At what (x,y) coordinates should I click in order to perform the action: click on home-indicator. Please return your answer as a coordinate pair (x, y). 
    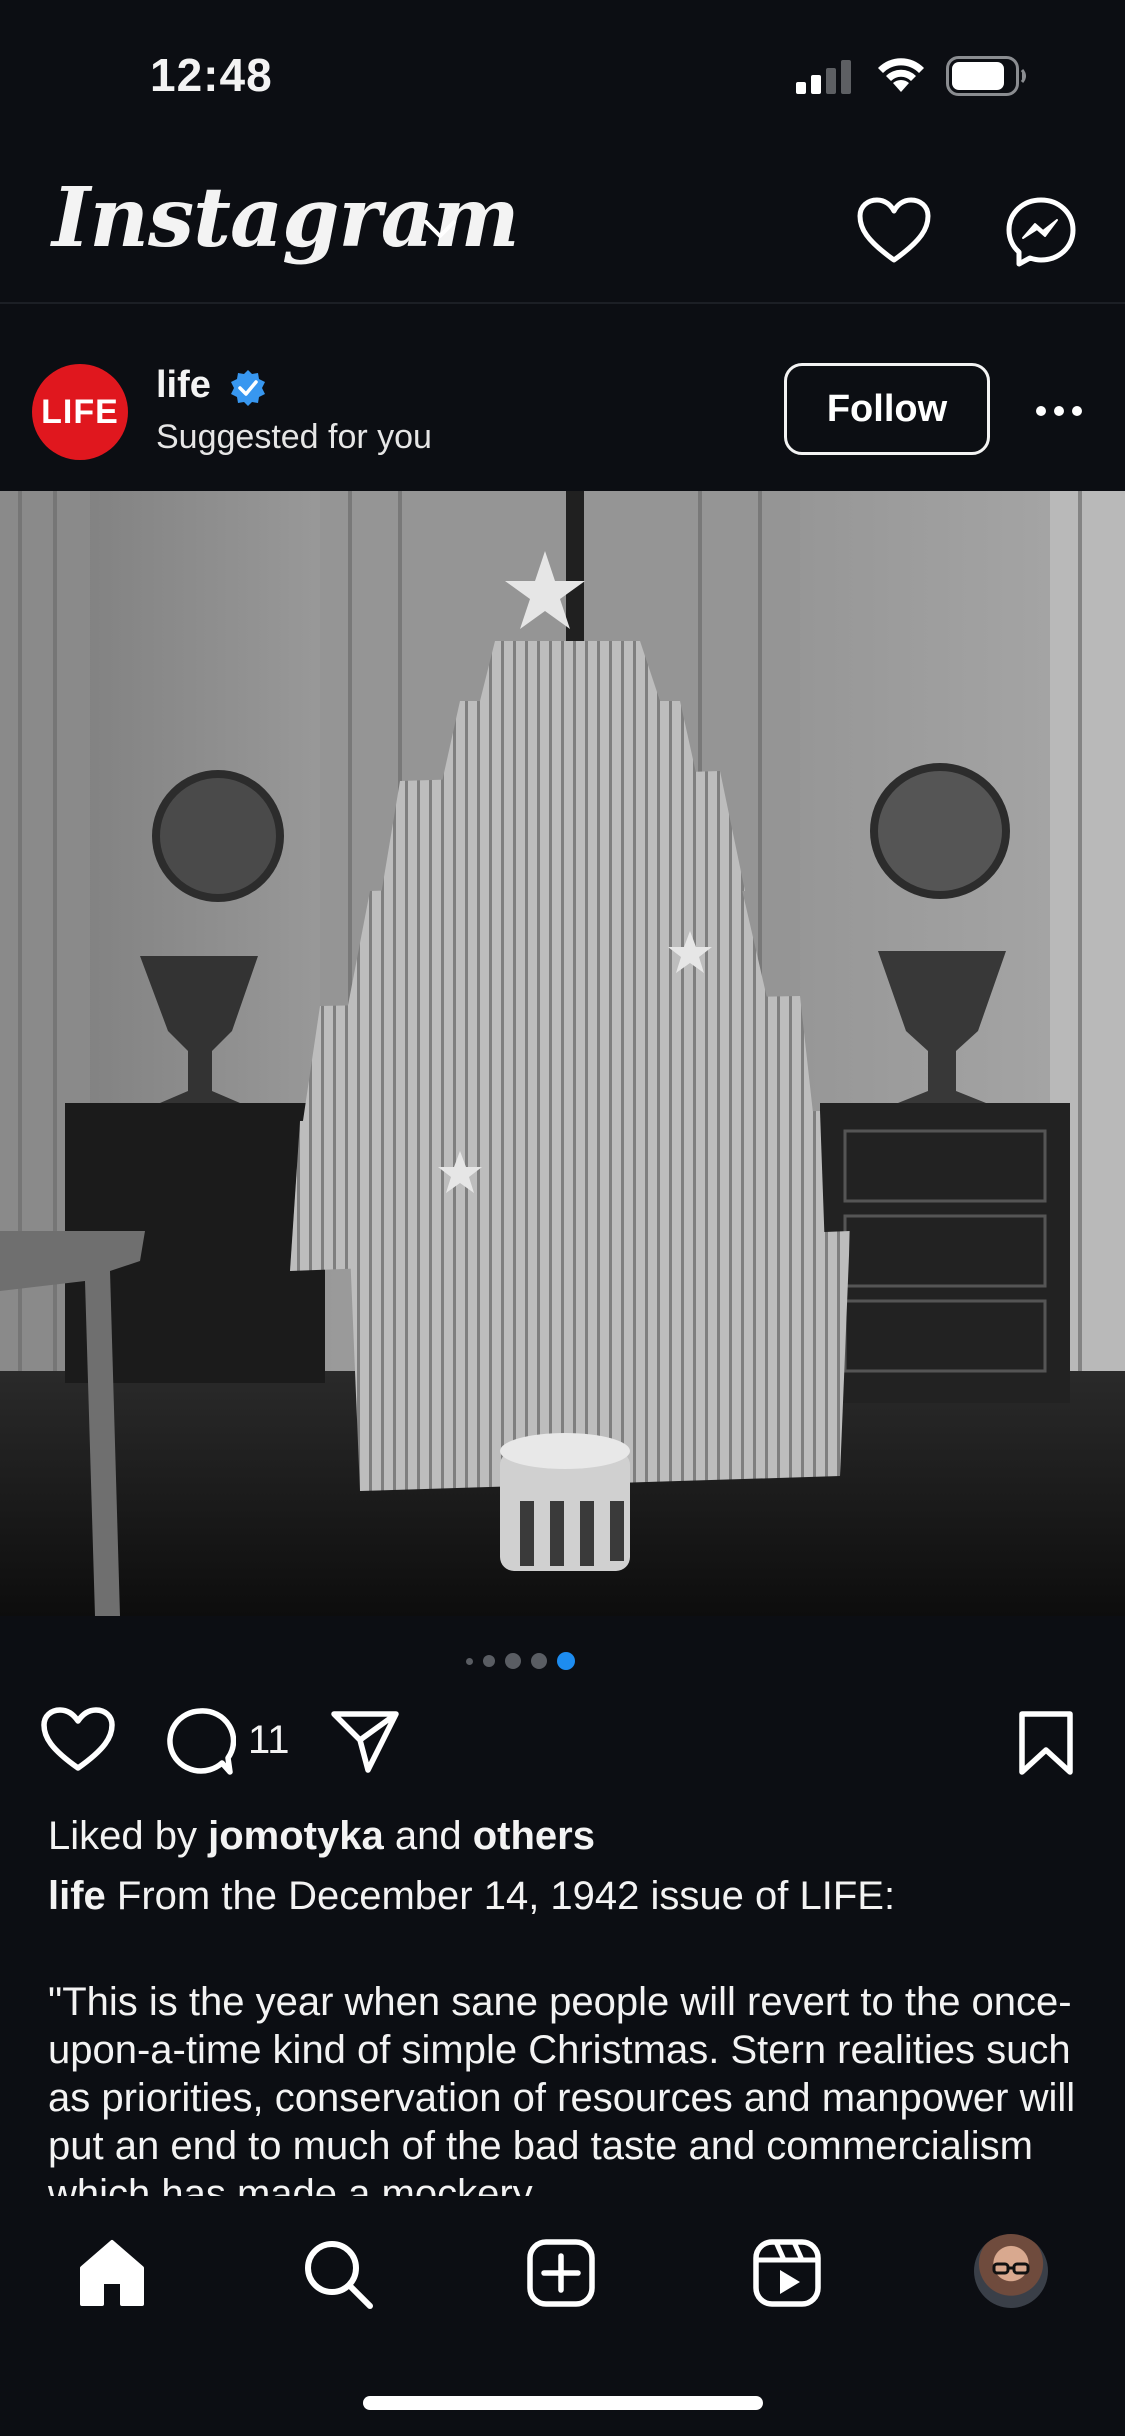
    Looking at the image, I should click on (563, 2403).